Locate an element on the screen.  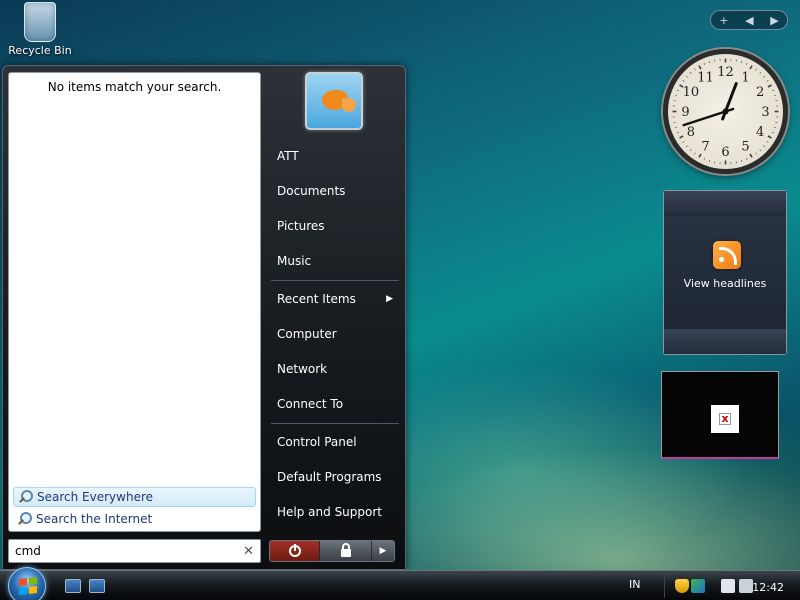
shutdown-options-button: ▶ is located at coordinates (383, 551).